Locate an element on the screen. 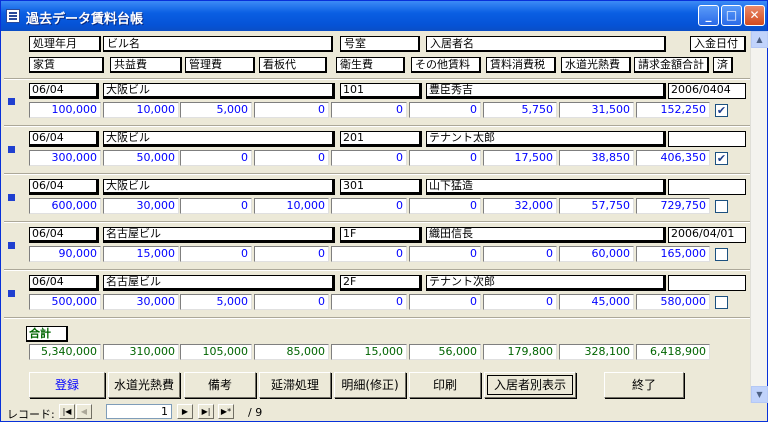 The image size is (768, 422). amount-field: 31,500 is located at coordinates (596, 110).